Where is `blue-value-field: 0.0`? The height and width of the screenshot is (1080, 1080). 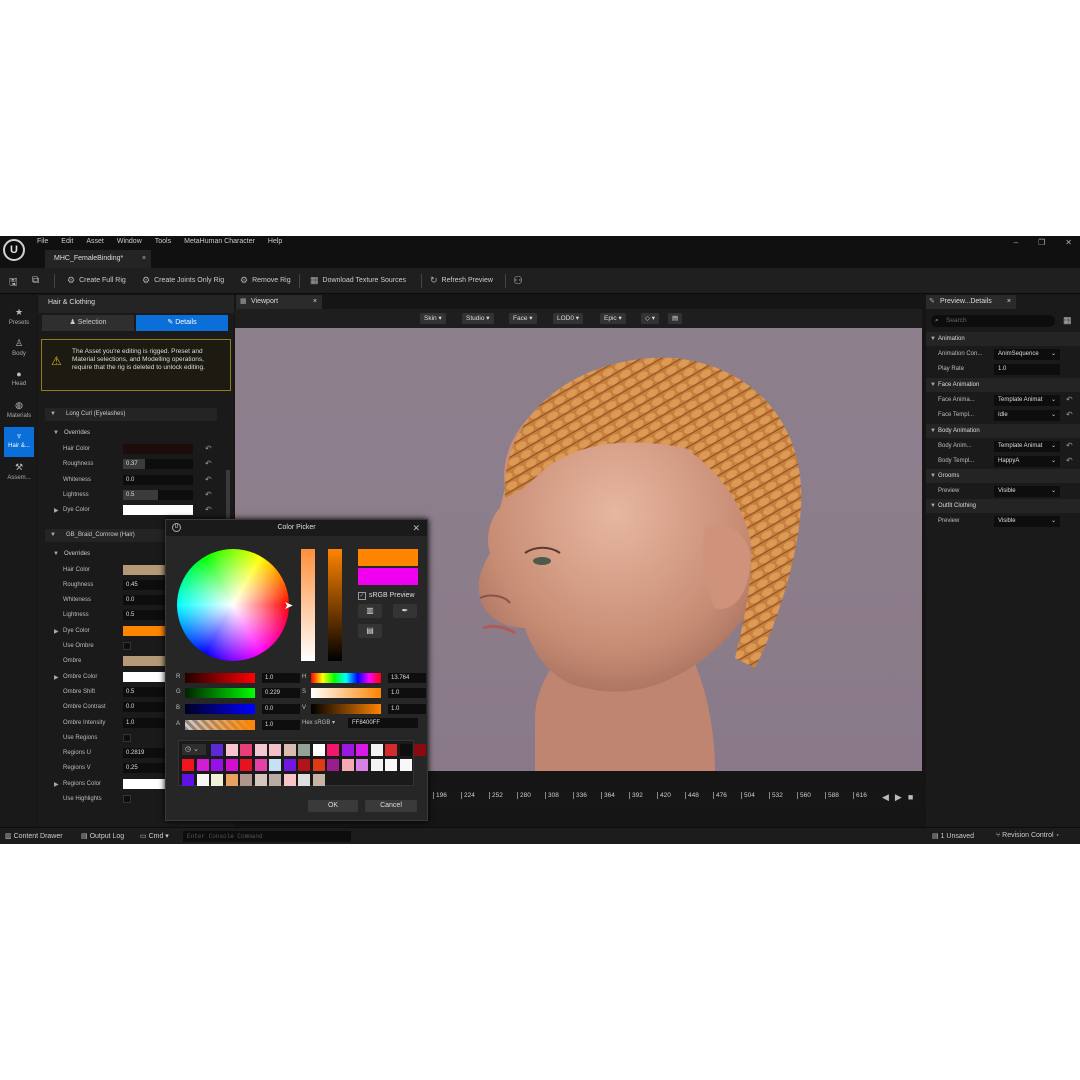
blue-value-field: 0.0 is located at coordinates (281, 709).